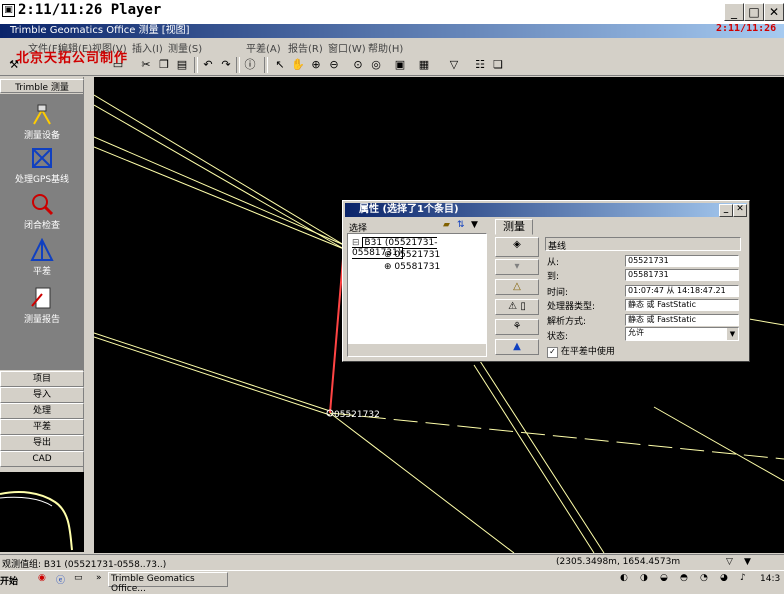 This screenshot has width=784, height=594. What do you see at coordinates (9, 580) in the screenshot?
I see `start-button: 开始` at bounding box center [9, 580].